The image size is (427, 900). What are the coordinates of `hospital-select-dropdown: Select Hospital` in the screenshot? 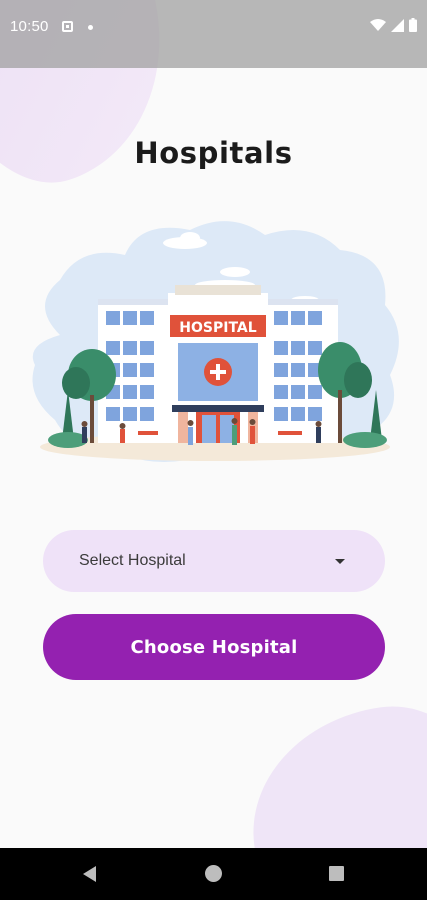 It's located at (214, 561).